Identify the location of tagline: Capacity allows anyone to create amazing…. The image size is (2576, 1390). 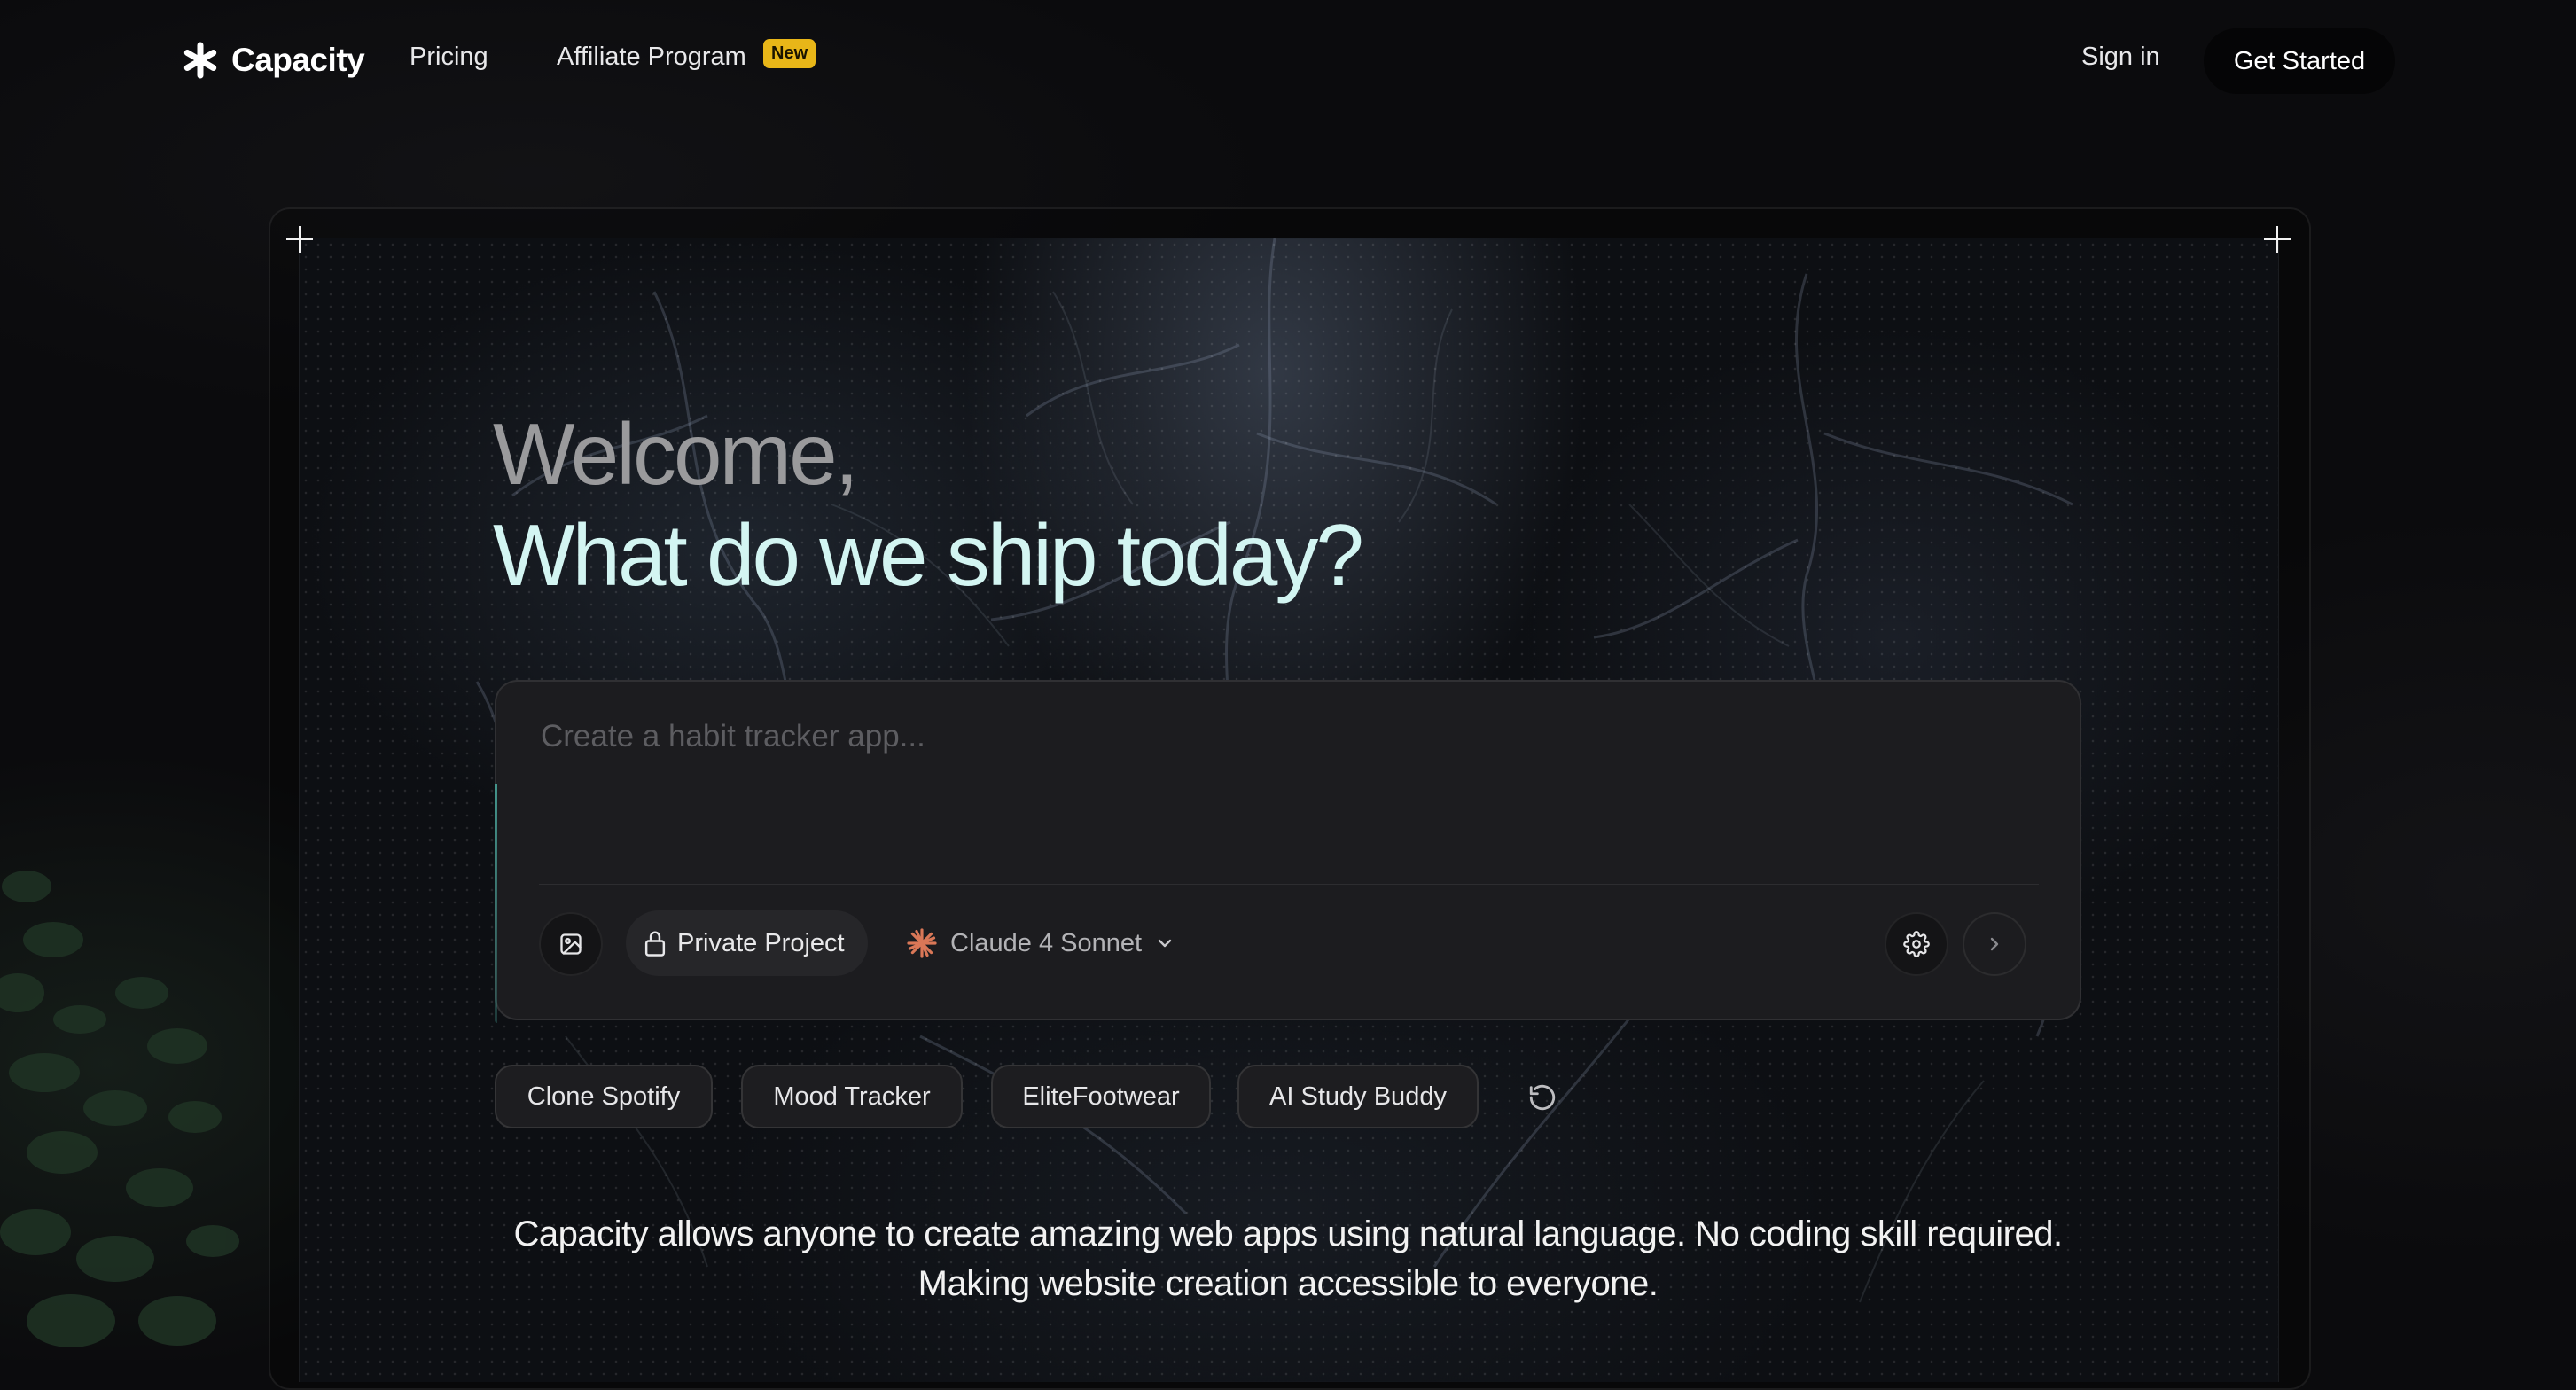
(1288, 1258).